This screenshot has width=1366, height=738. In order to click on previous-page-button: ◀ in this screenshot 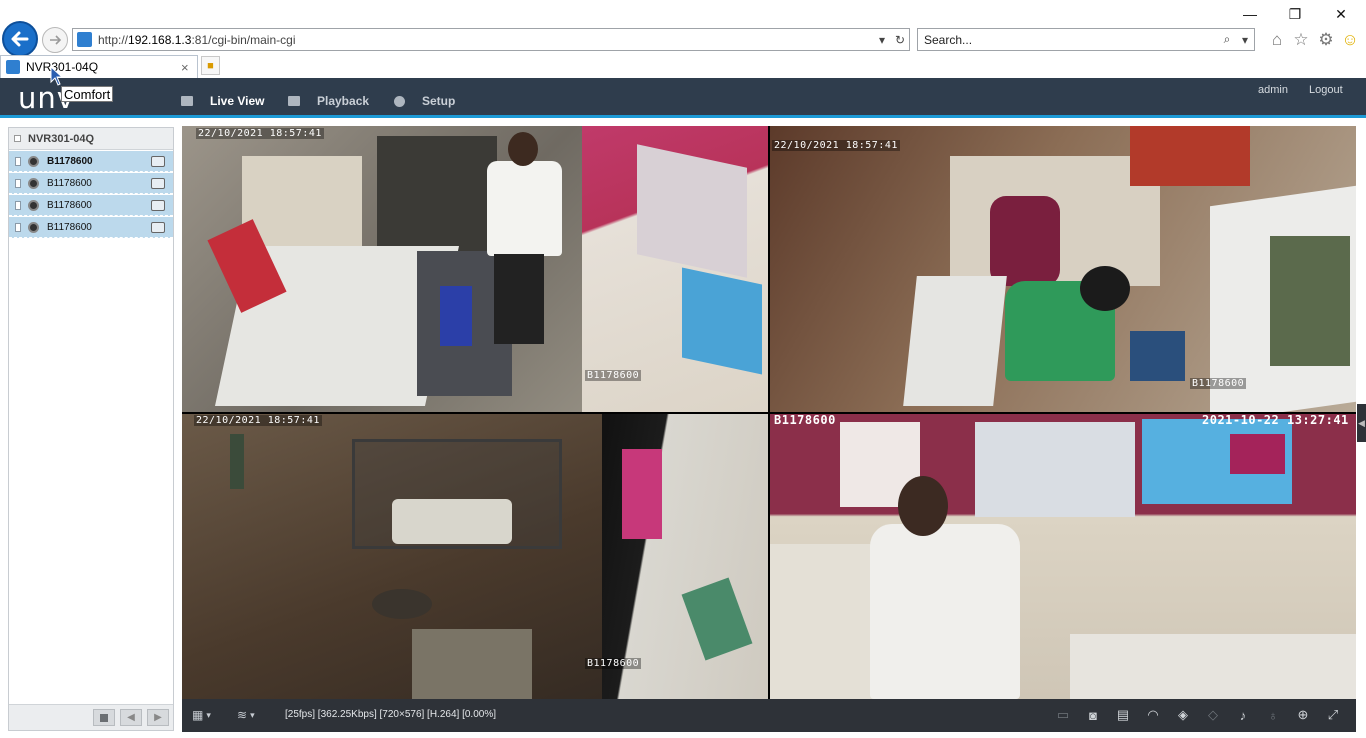, I will do `click(131, 717)`.